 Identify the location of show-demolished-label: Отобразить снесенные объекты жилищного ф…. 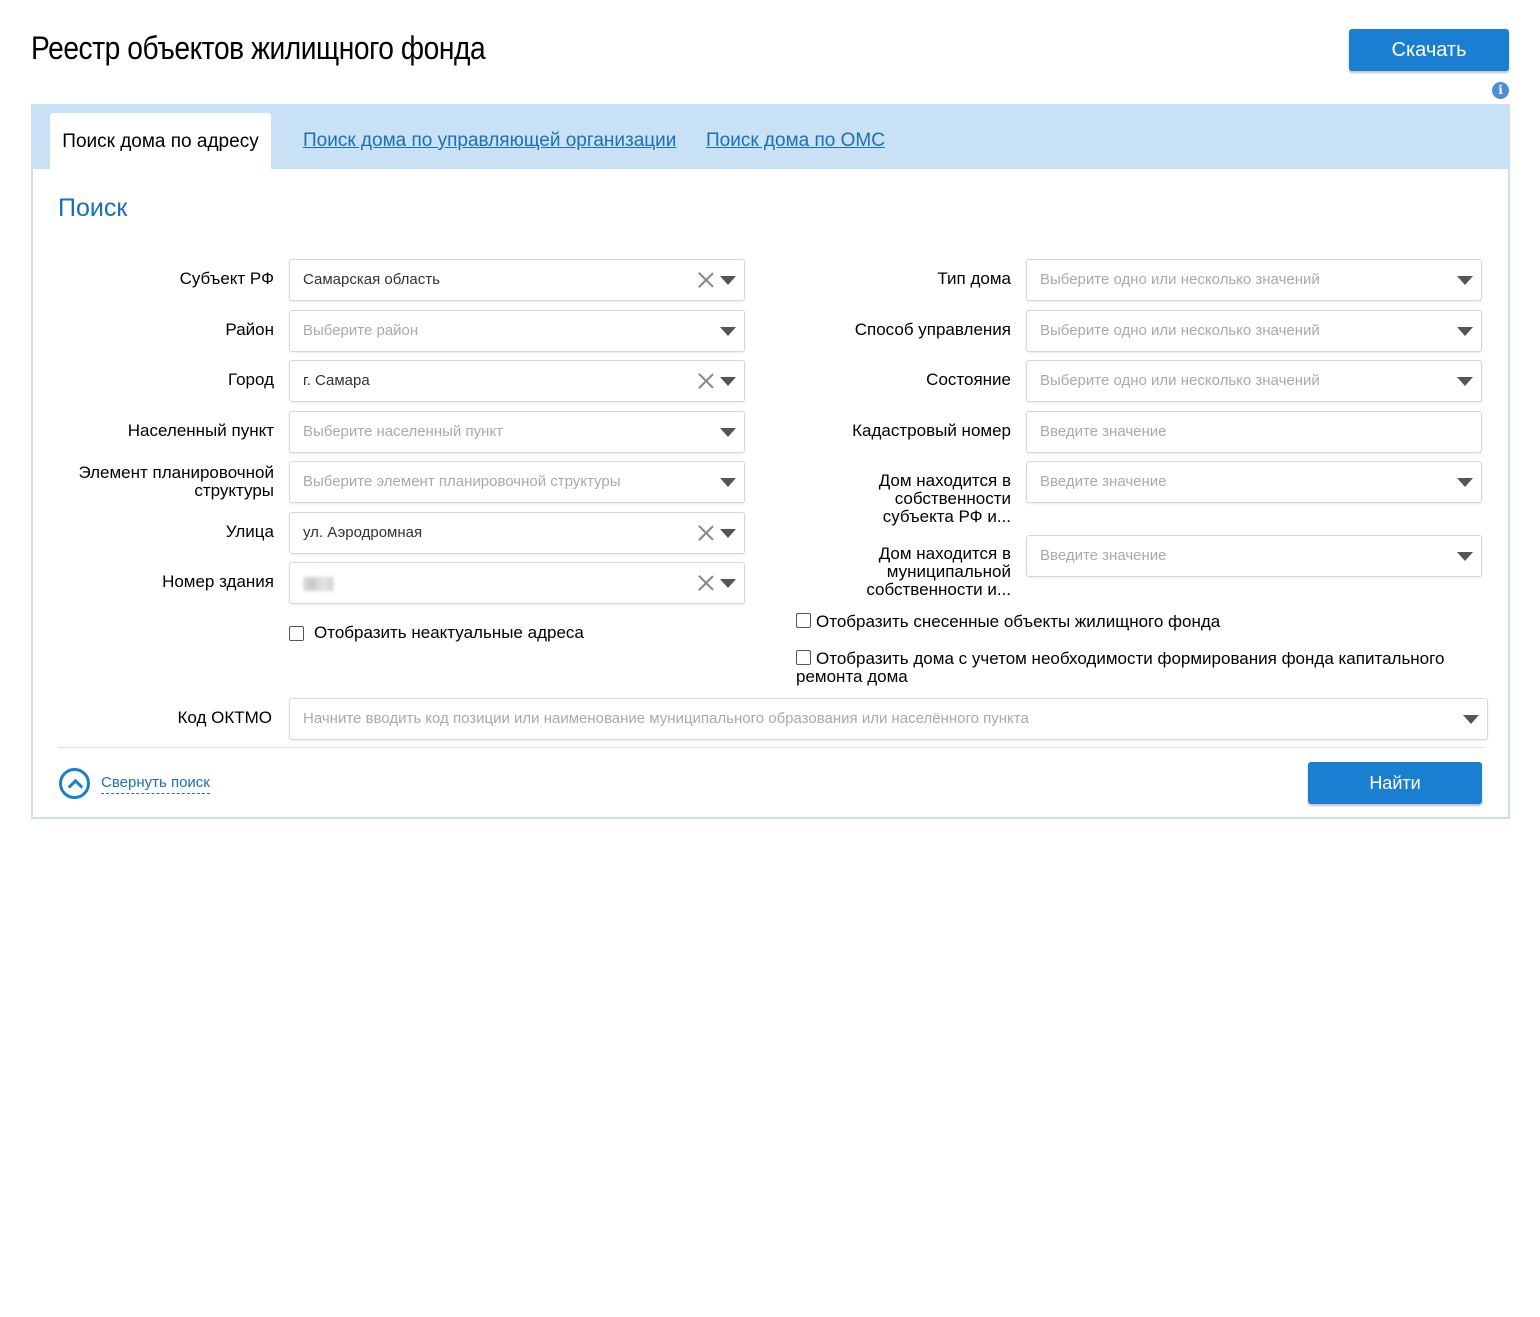
(1018, 621).